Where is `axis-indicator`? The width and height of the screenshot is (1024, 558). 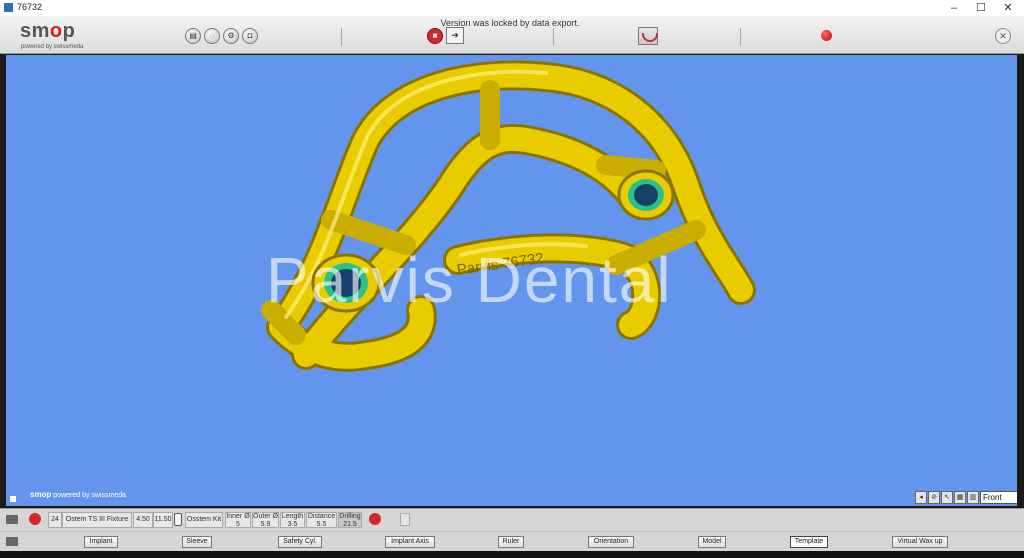
axis-indicator is located at coordinates (13, 499).